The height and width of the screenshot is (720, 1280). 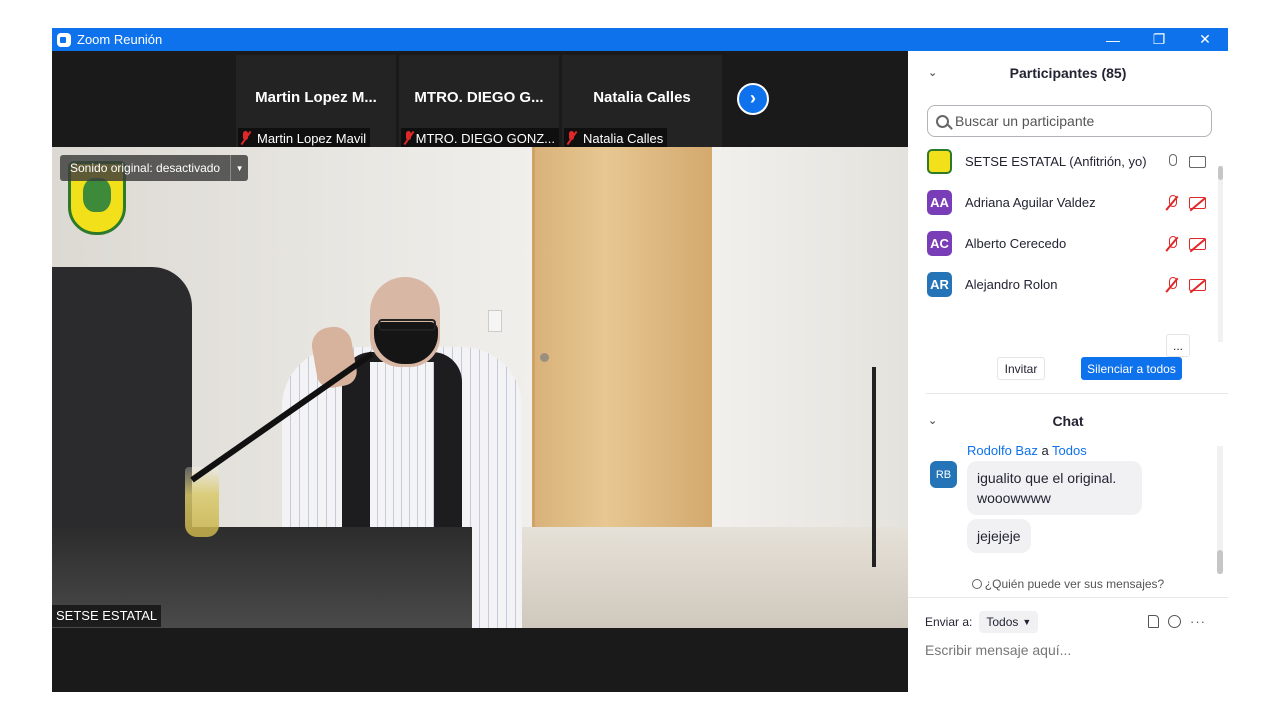 What do you see at coordinates (1197, 162) in the screenshot?
I see `camera-icon` at bounding box center [1197, 162].